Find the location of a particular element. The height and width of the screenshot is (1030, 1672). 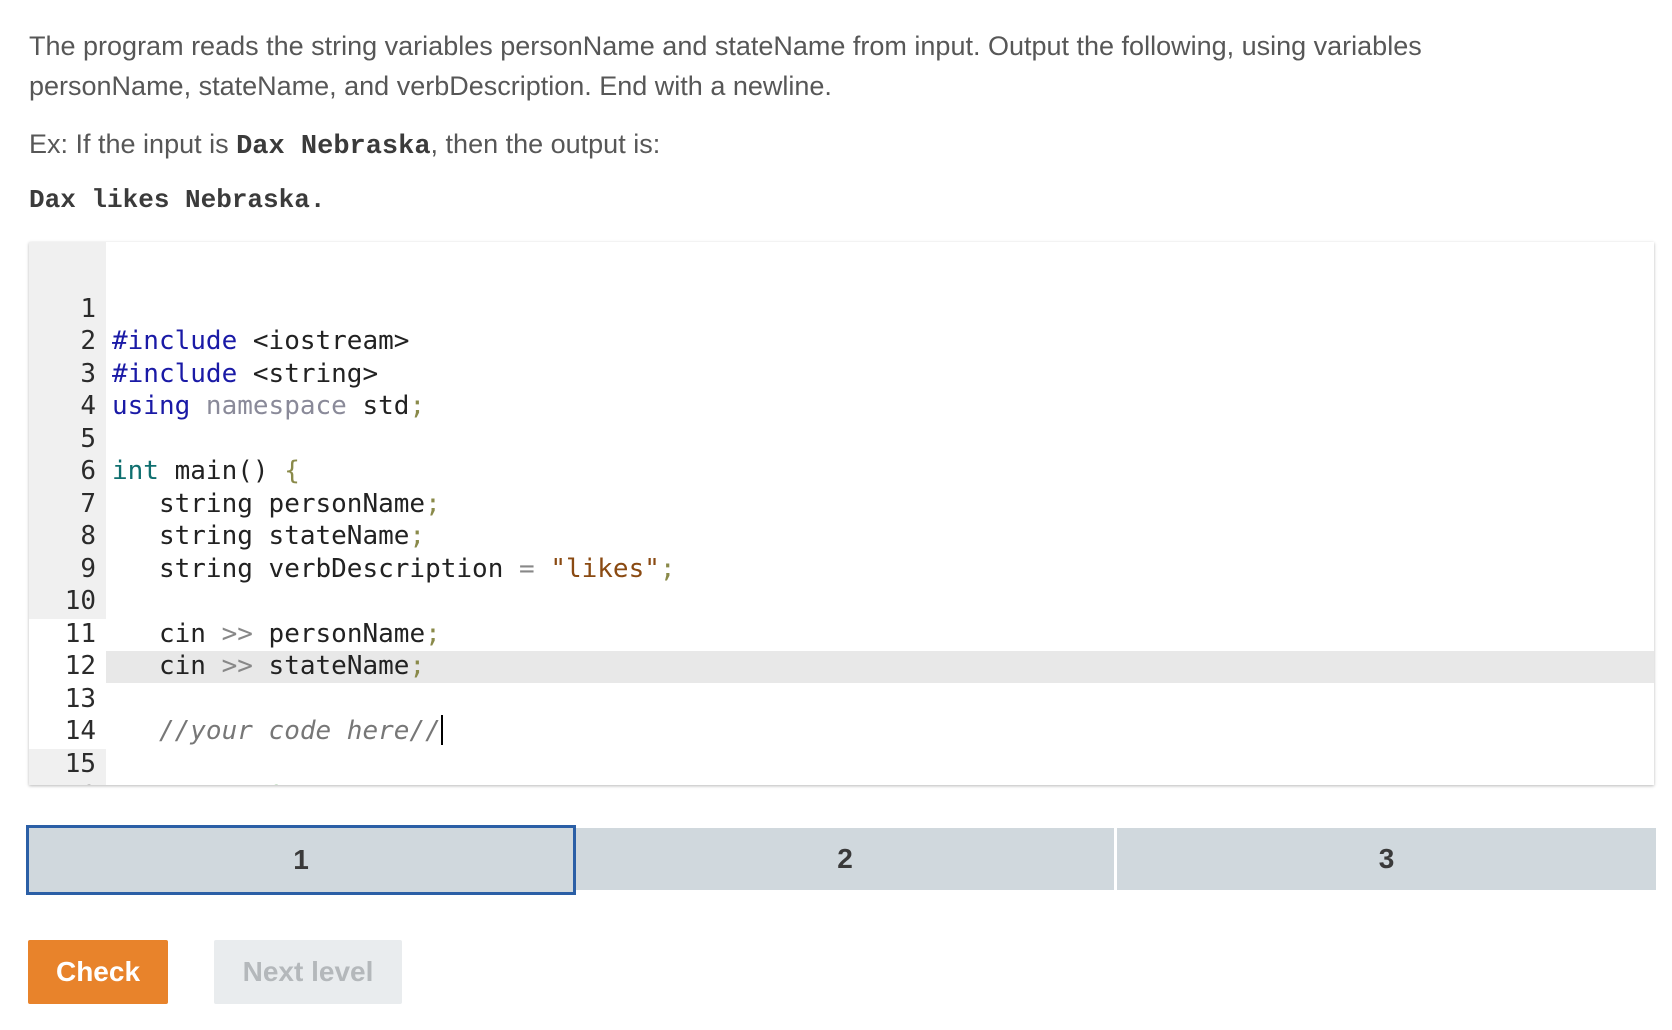

code-token: 0 is located at coordinates (277, 783).